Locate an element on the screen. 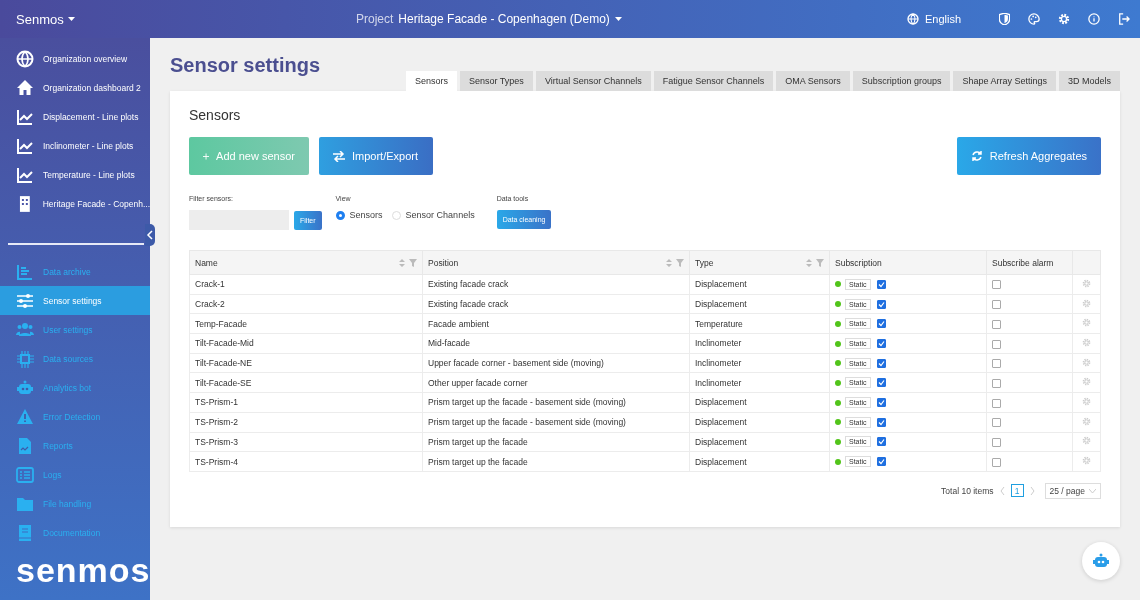  refresh-aggregates-button: Refresh Aggregates is located at coordinates (1028, 156).